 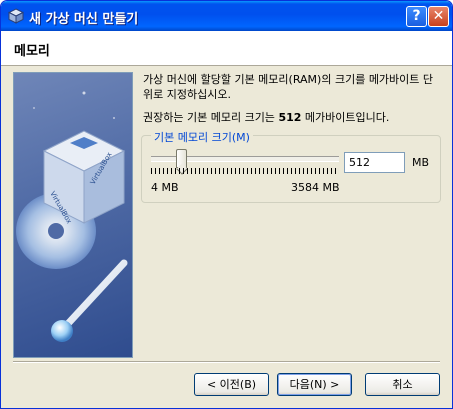 What do you see at coordinates (290, 117) in the screenshot?
I see `recommended-size: 512` at bounding box center [290, 117].